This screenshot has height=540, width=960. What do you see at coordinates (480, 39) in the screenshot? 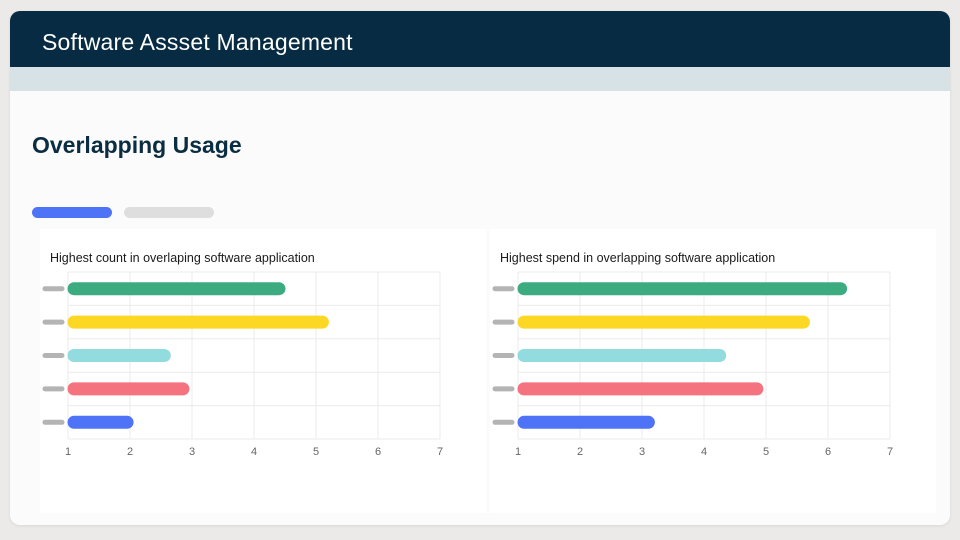
I see `title-bar: Software Assset Management` at bounding box center [480, 39].